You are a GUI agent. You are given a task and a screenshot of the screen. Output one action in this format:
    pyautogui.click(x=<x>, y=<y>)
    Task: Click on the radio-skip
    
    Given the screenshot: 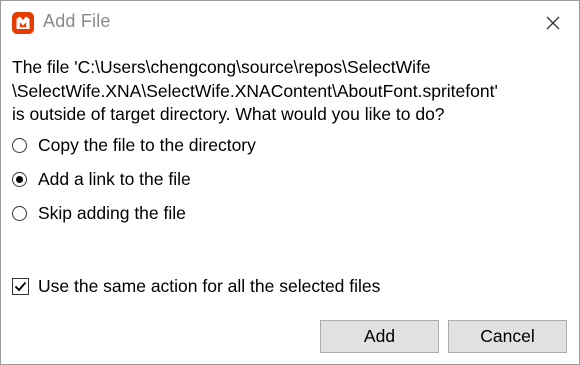 What is the action you would take?
    pyautogui.click(x=19, y=213)
    